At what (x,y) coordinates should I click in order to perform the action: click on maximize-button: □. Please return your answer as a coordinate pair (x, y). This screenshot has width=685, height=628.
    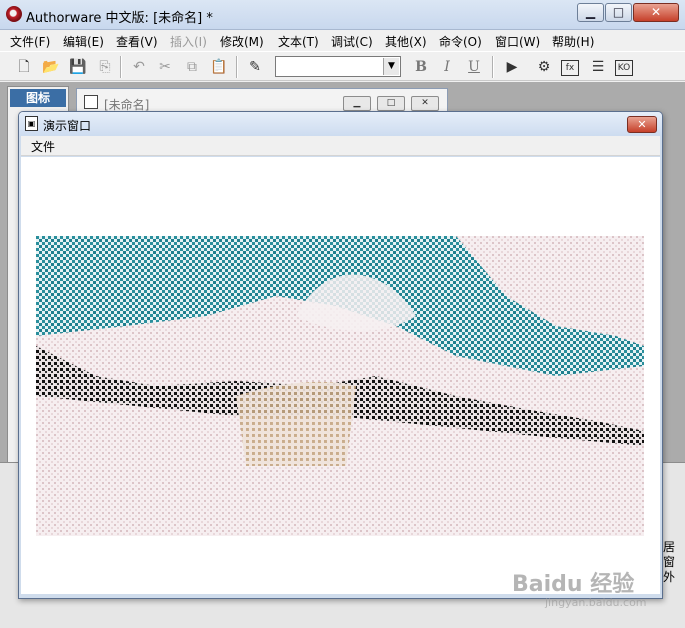
    Looking at the image, I should click on (618, 12).